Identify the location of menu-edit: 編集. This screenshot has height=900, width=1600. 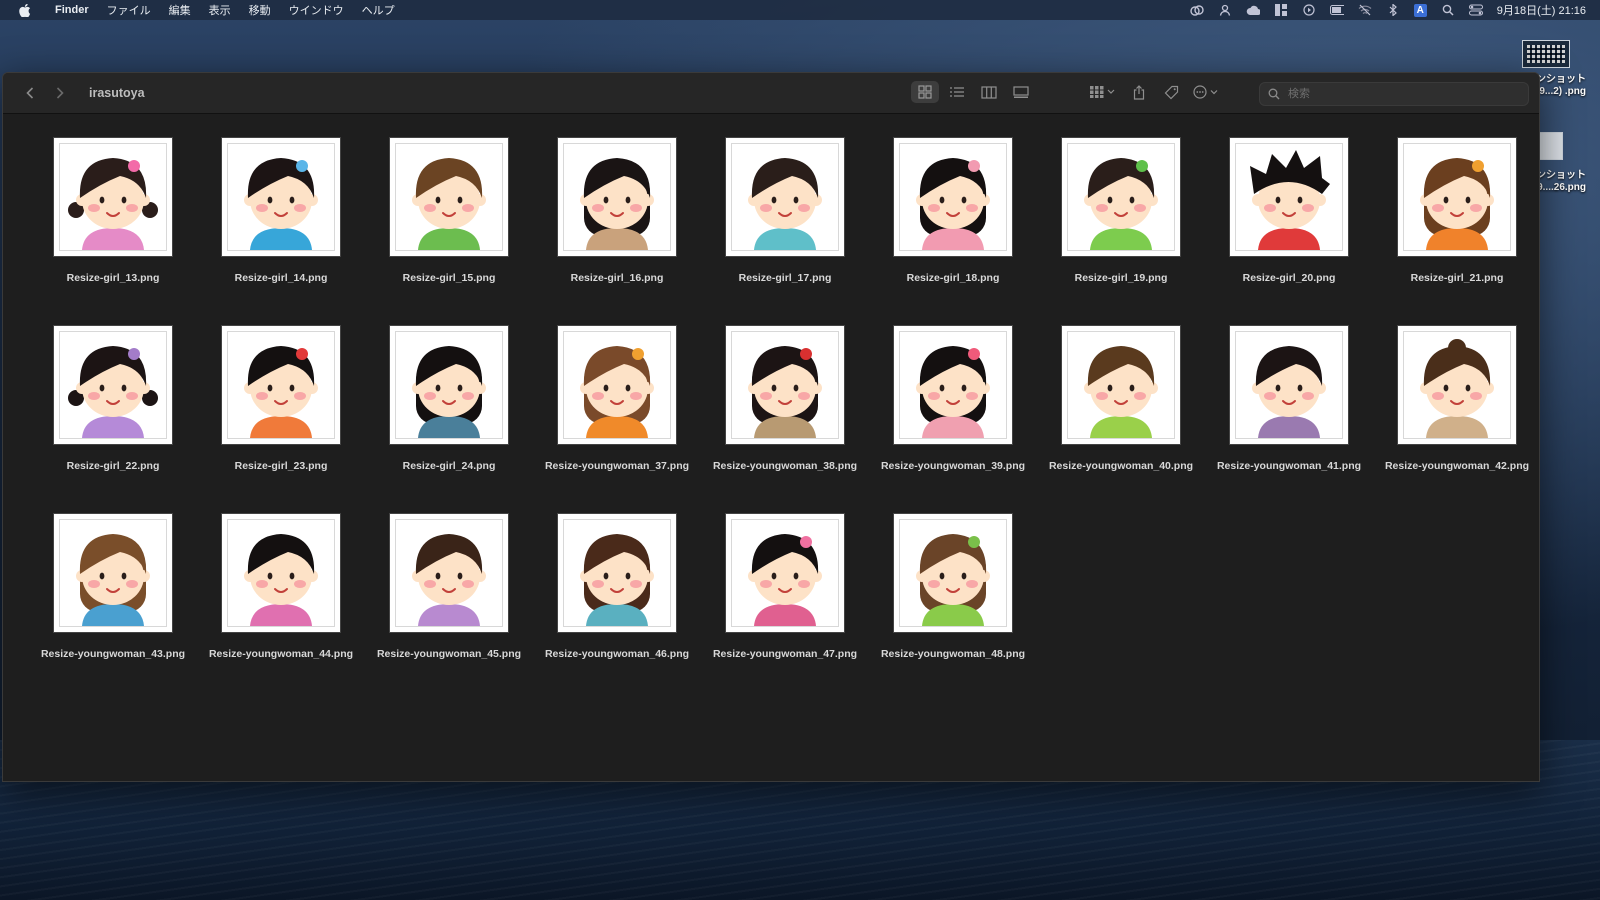
(180, 10).